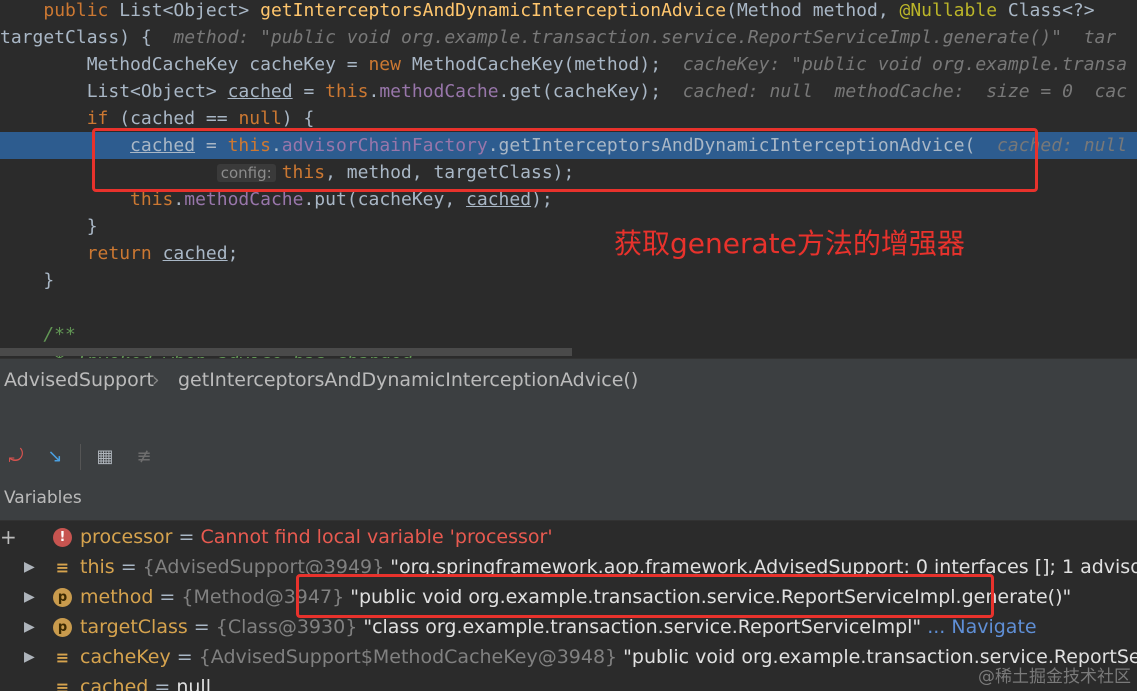 The width and height of the screenshot is (1137, 691). Describe the element at coordinates (173, 118) in the screenshot. I see `code-token: (cached ==` at that location.